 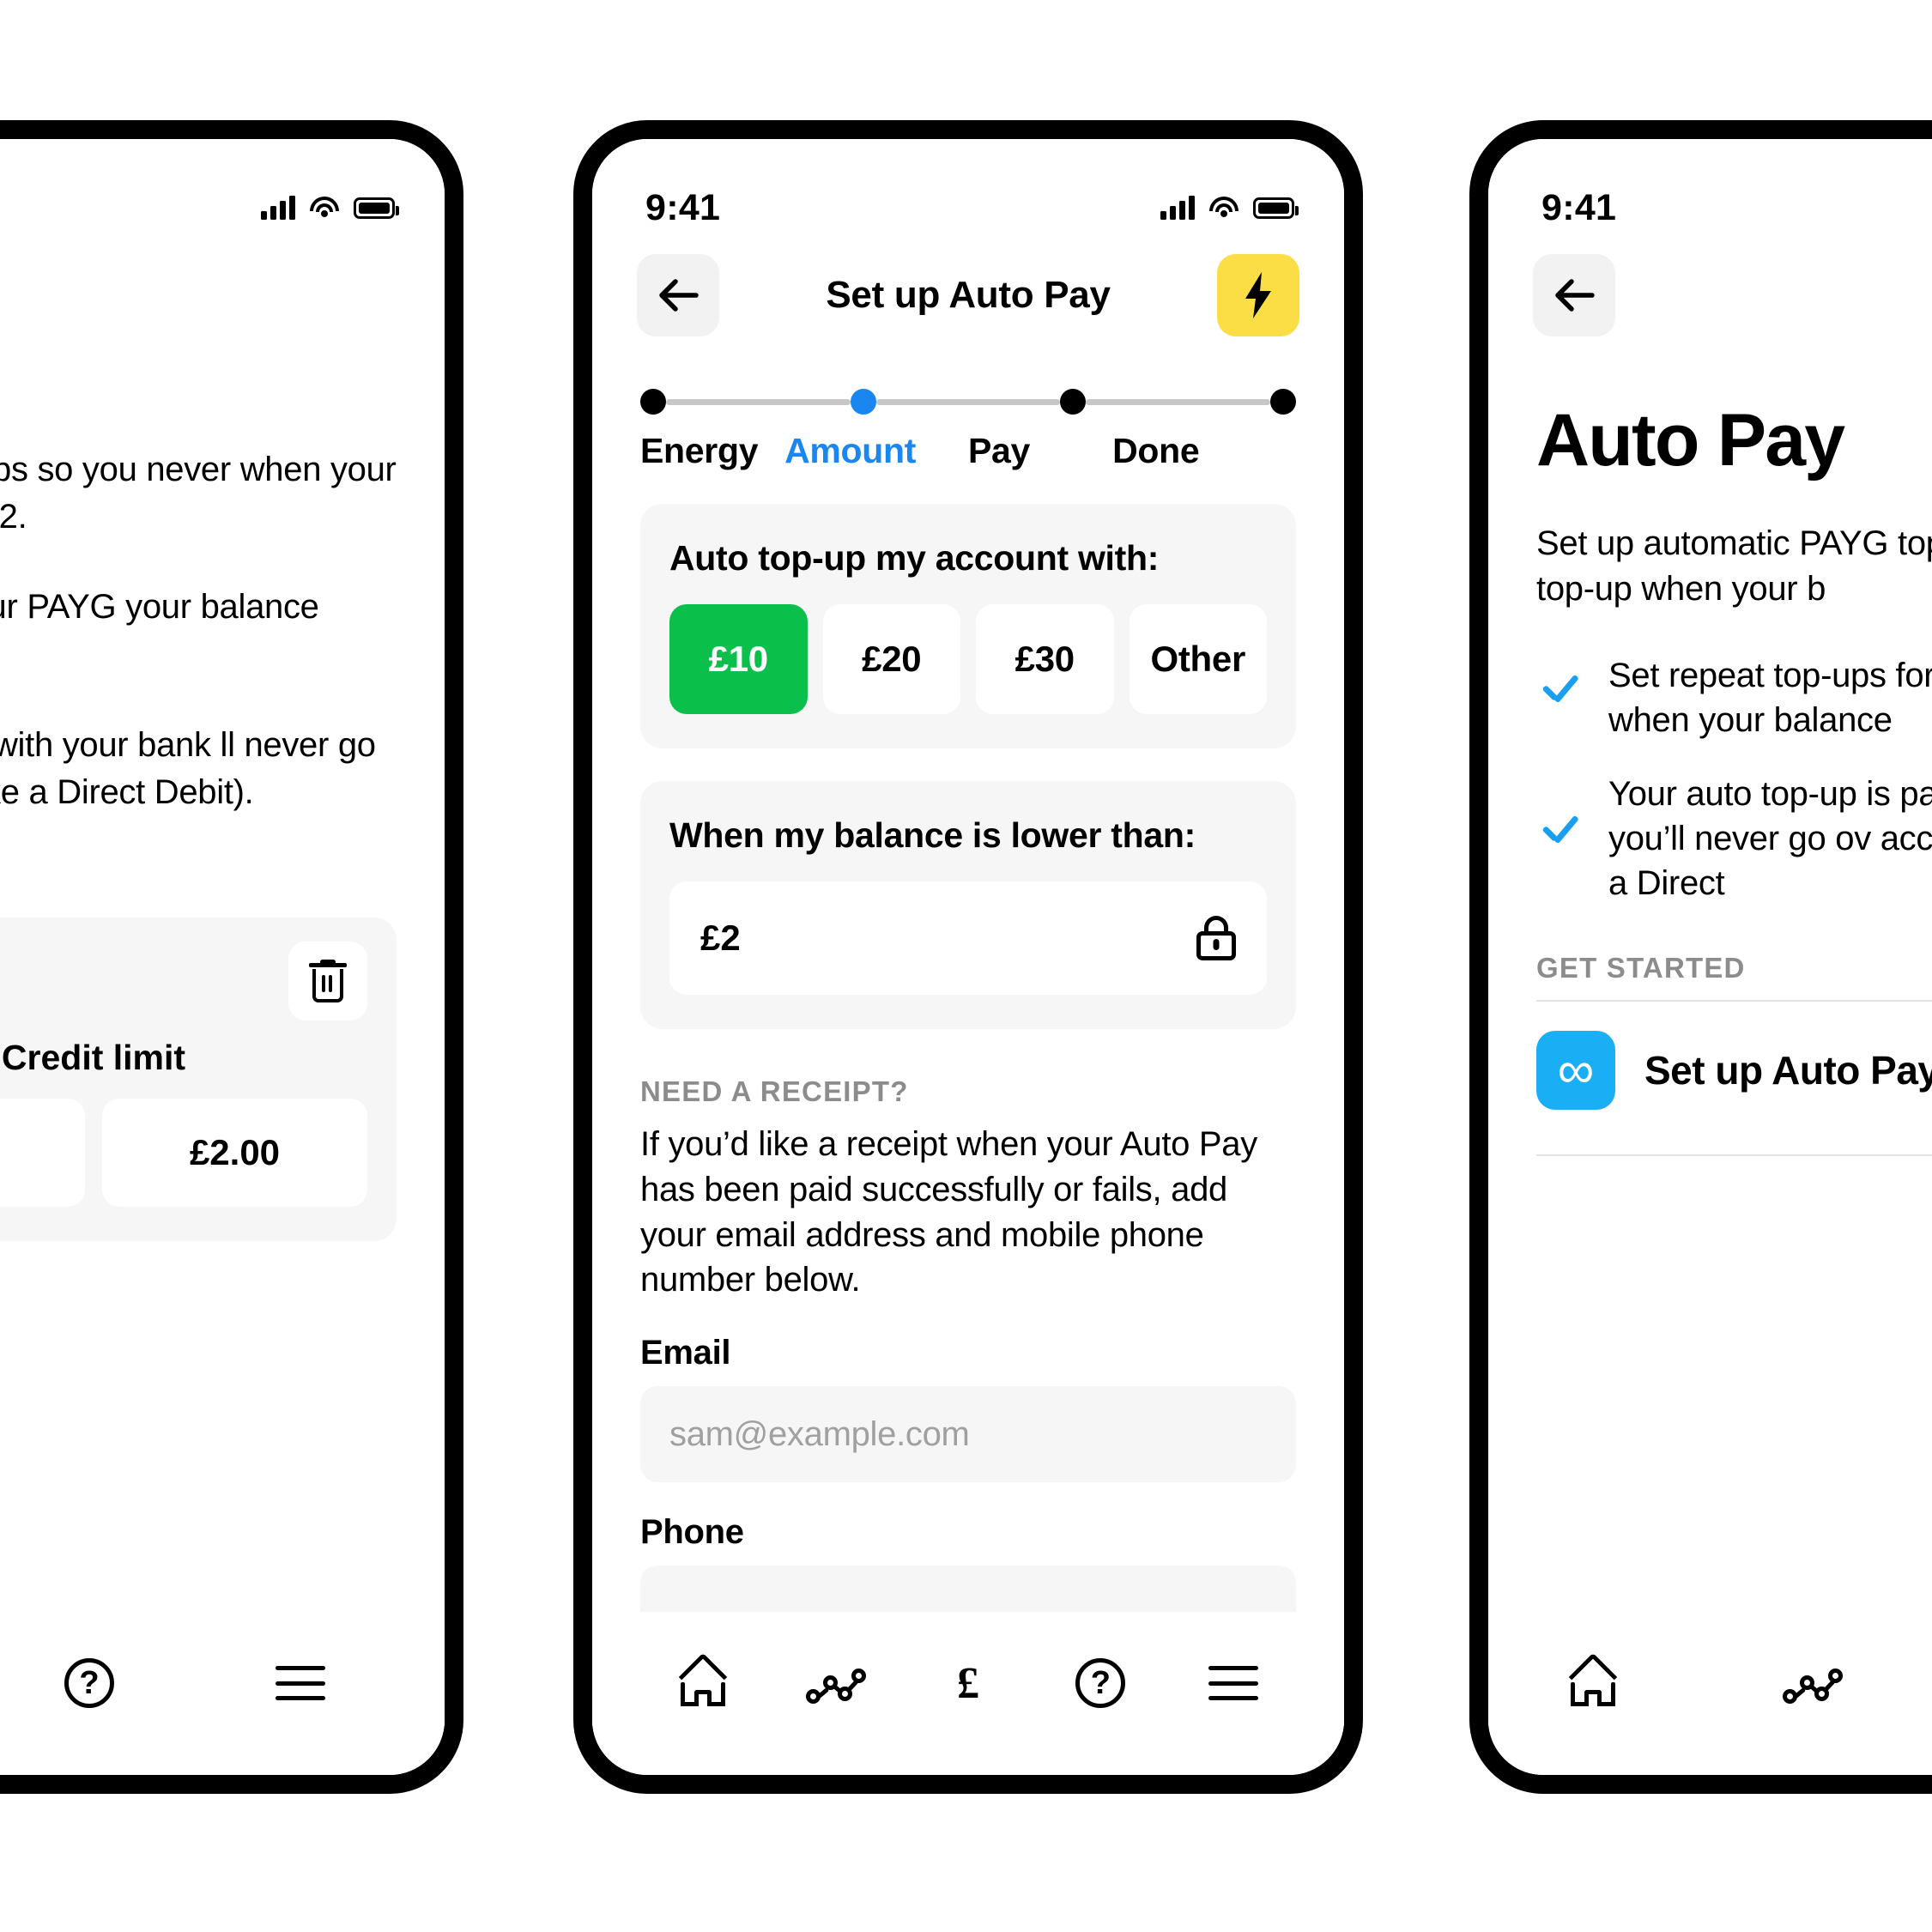 I want to click on status-bar-right: 9:41, so click(x=1710, y=187).